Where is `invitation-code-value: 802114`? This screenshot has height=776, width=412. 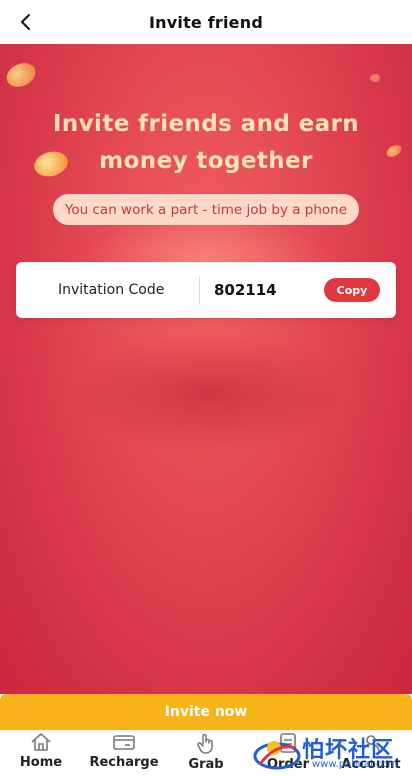
invitation-code-value: 802114 is located at coordinates (245, 290).